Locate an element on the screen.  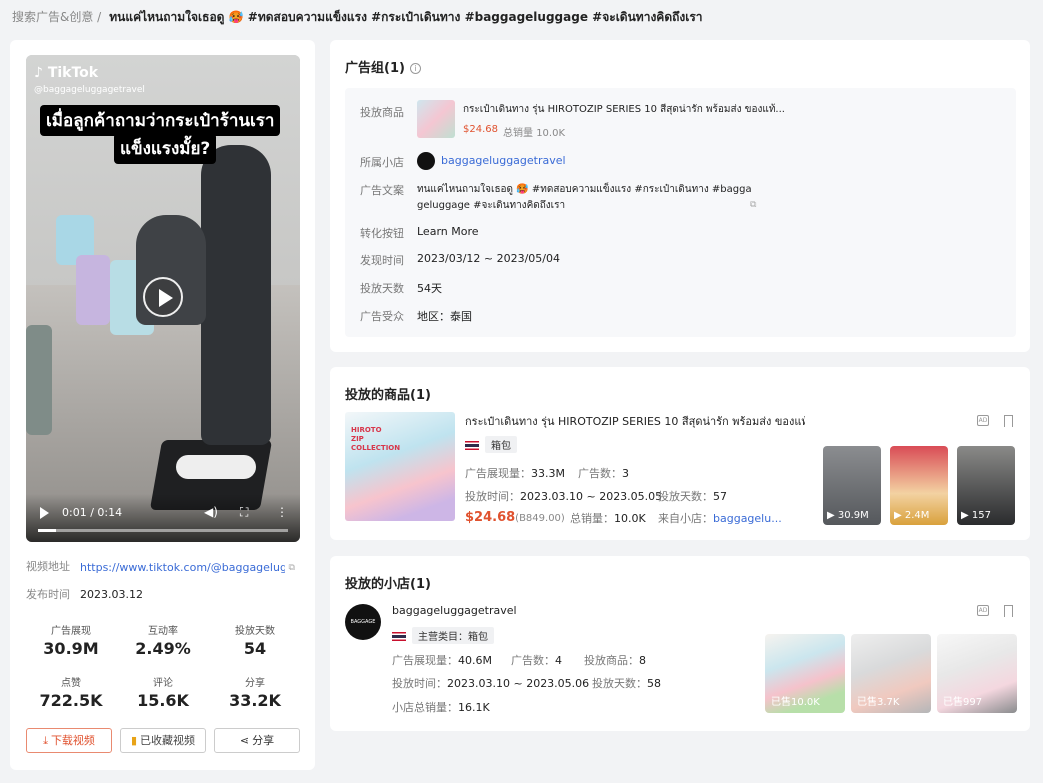
stat-value: 722.5K is located at coordinates (71, 700).